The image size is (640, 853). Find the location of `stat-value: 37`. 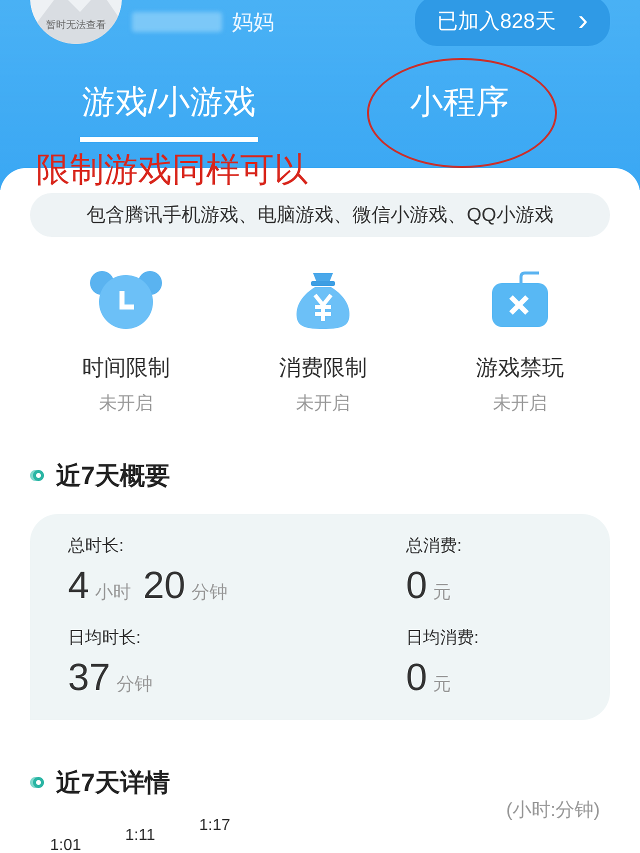

stat-value: 37 is located at coordinates (89, 678).